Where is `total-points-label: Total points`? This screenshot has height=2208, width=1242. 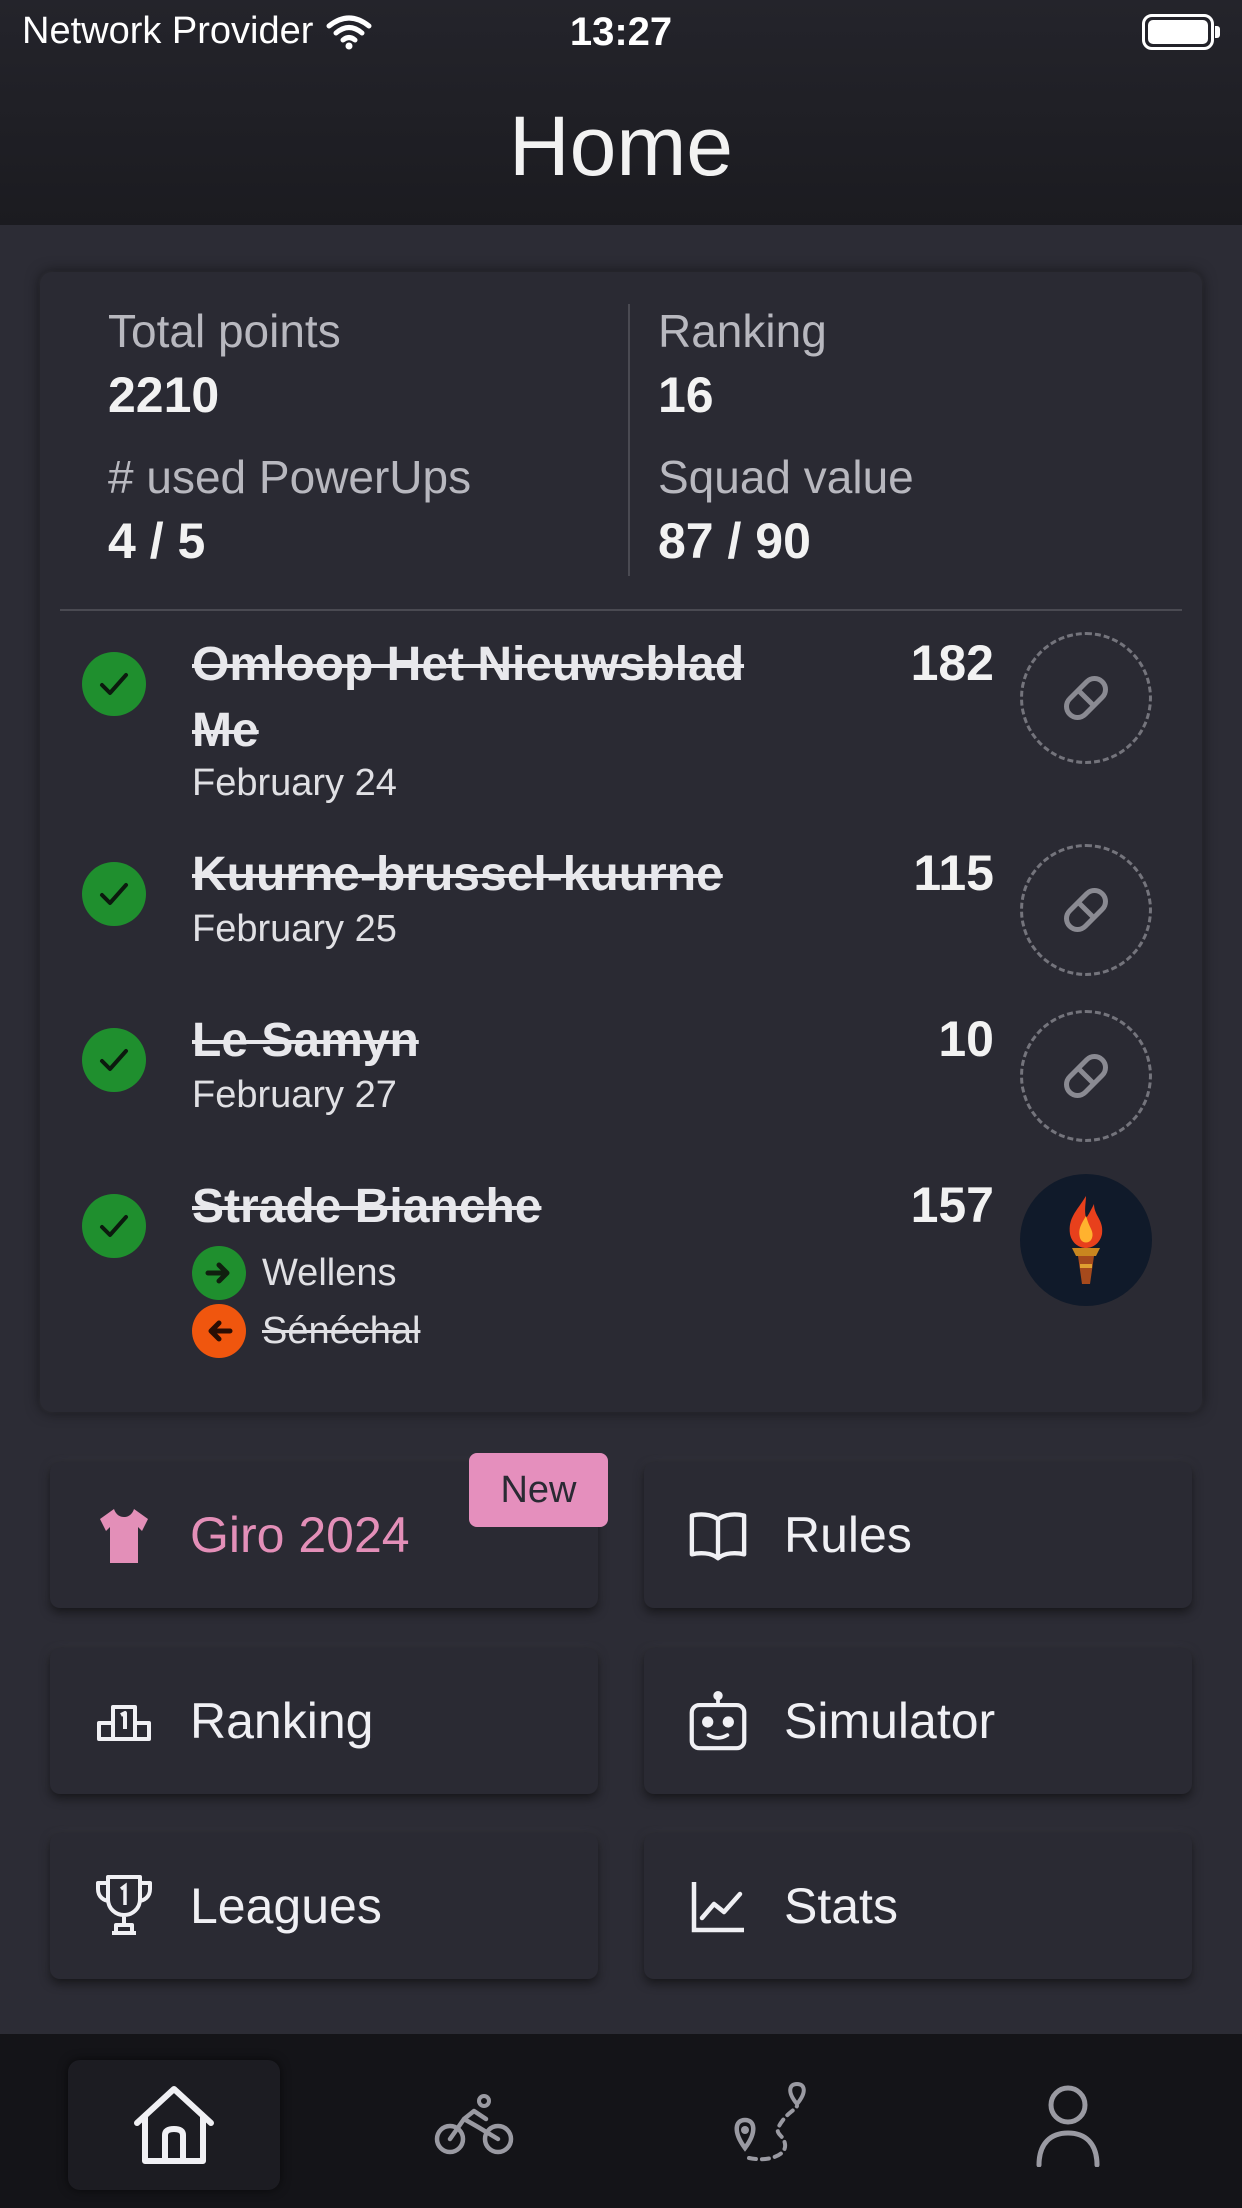
total-points-label: Total points is located at coordinates (224, 331).